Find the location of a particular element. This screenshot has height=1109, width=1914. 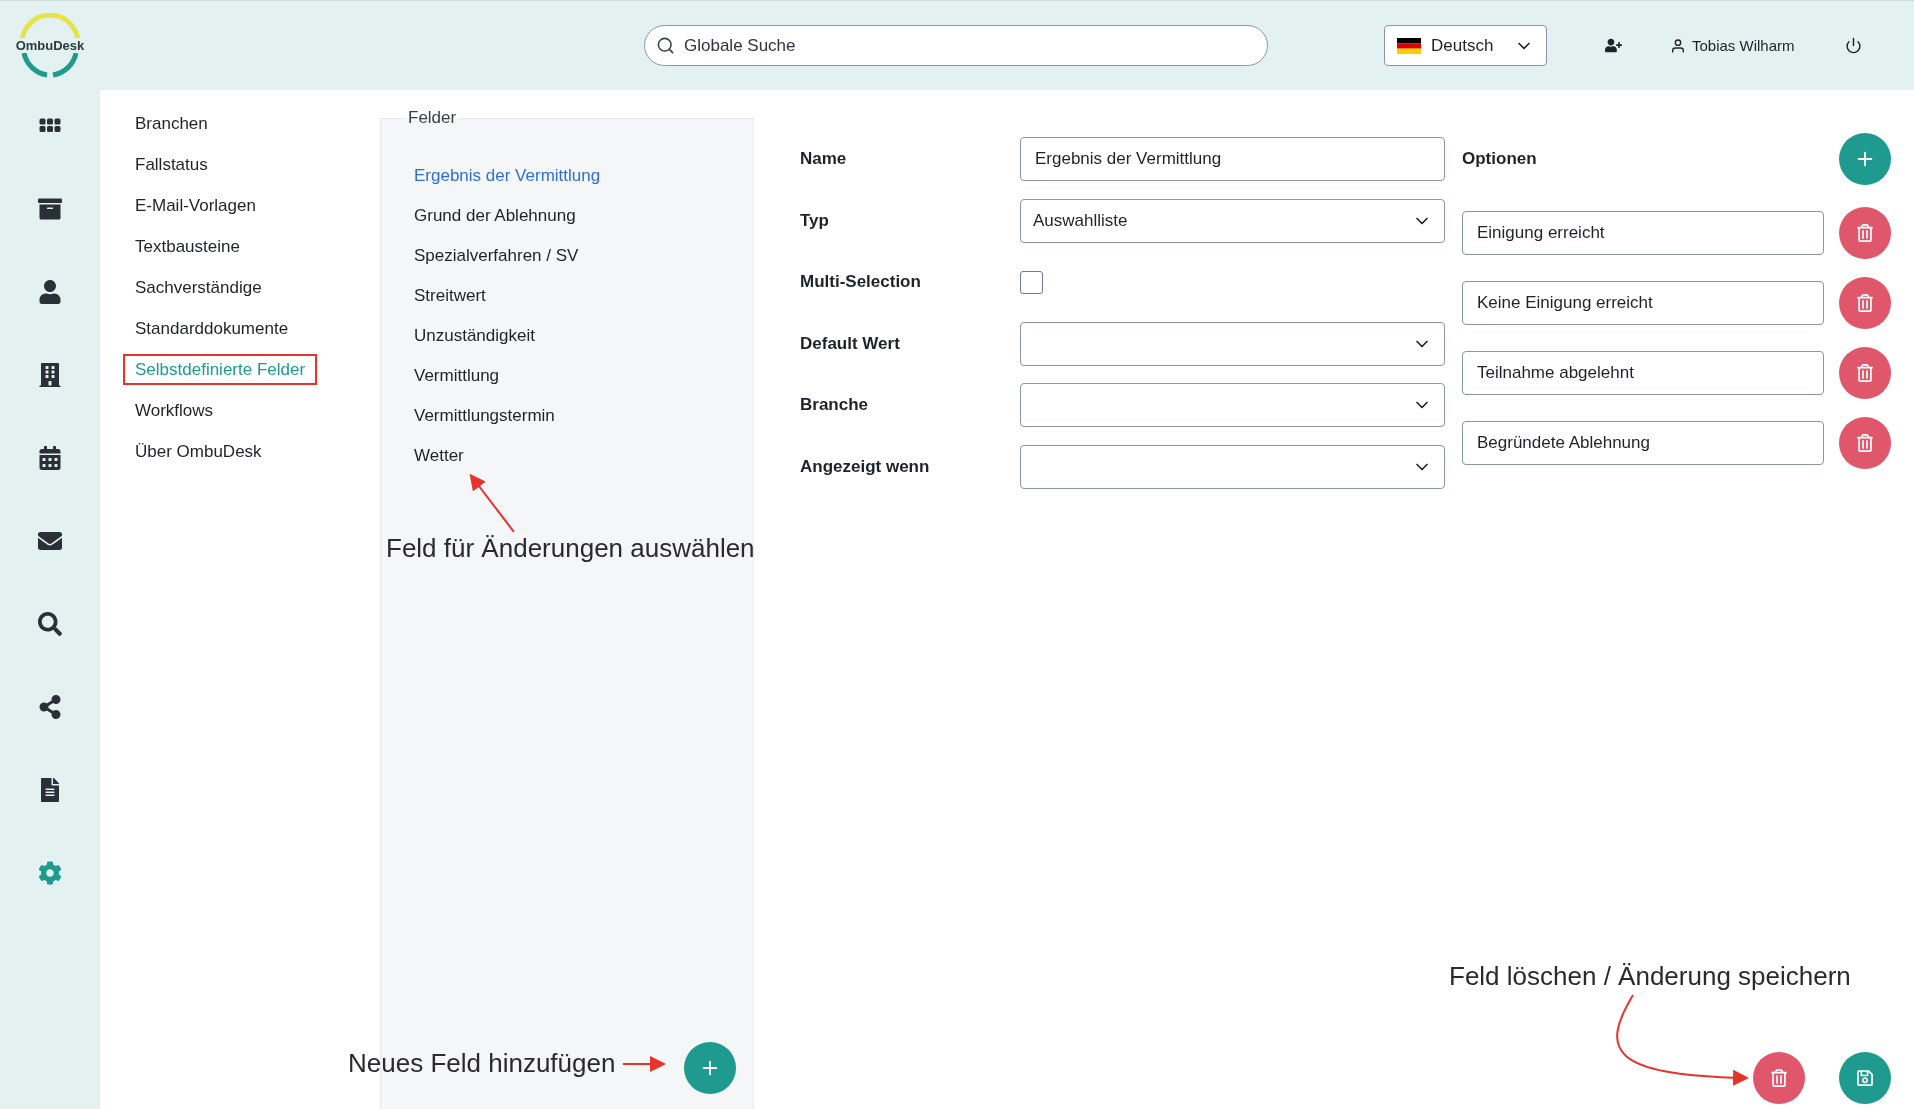

options-title: Optionen is located at coordinates (1499, 159).